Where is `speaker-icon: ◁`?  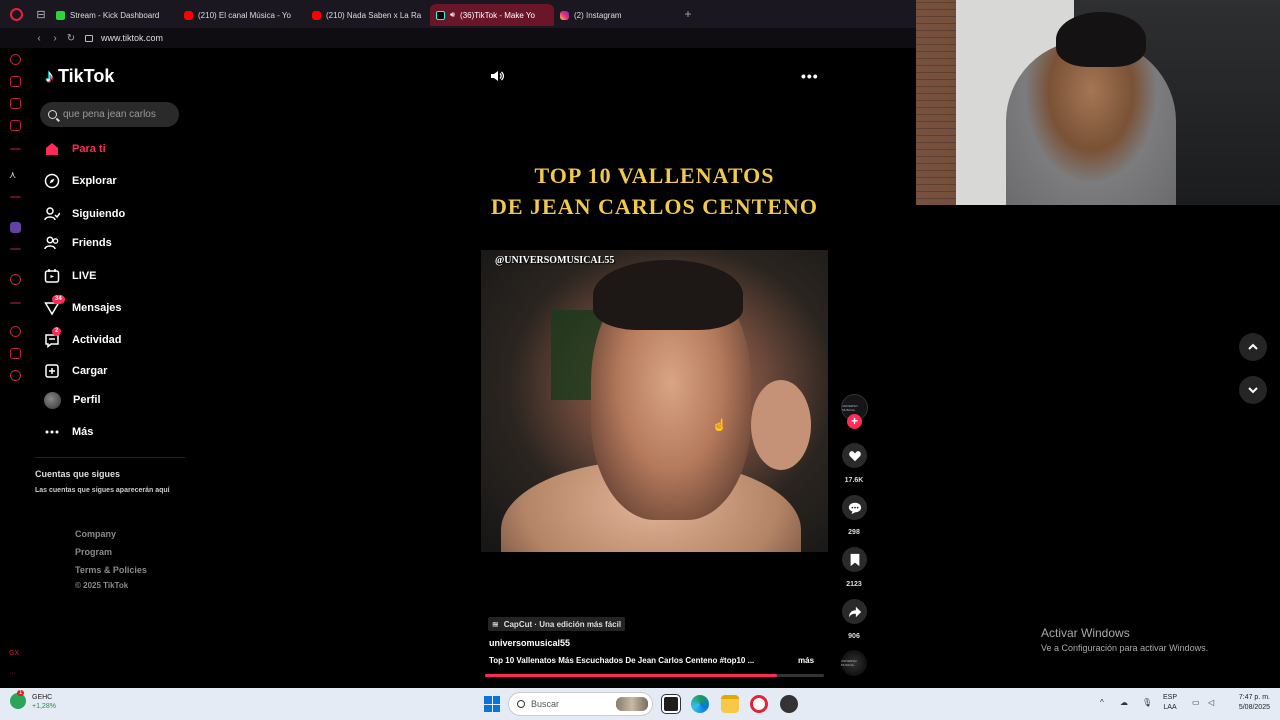
speaker-icon: ◁ is located at coordinates (1211, 702).